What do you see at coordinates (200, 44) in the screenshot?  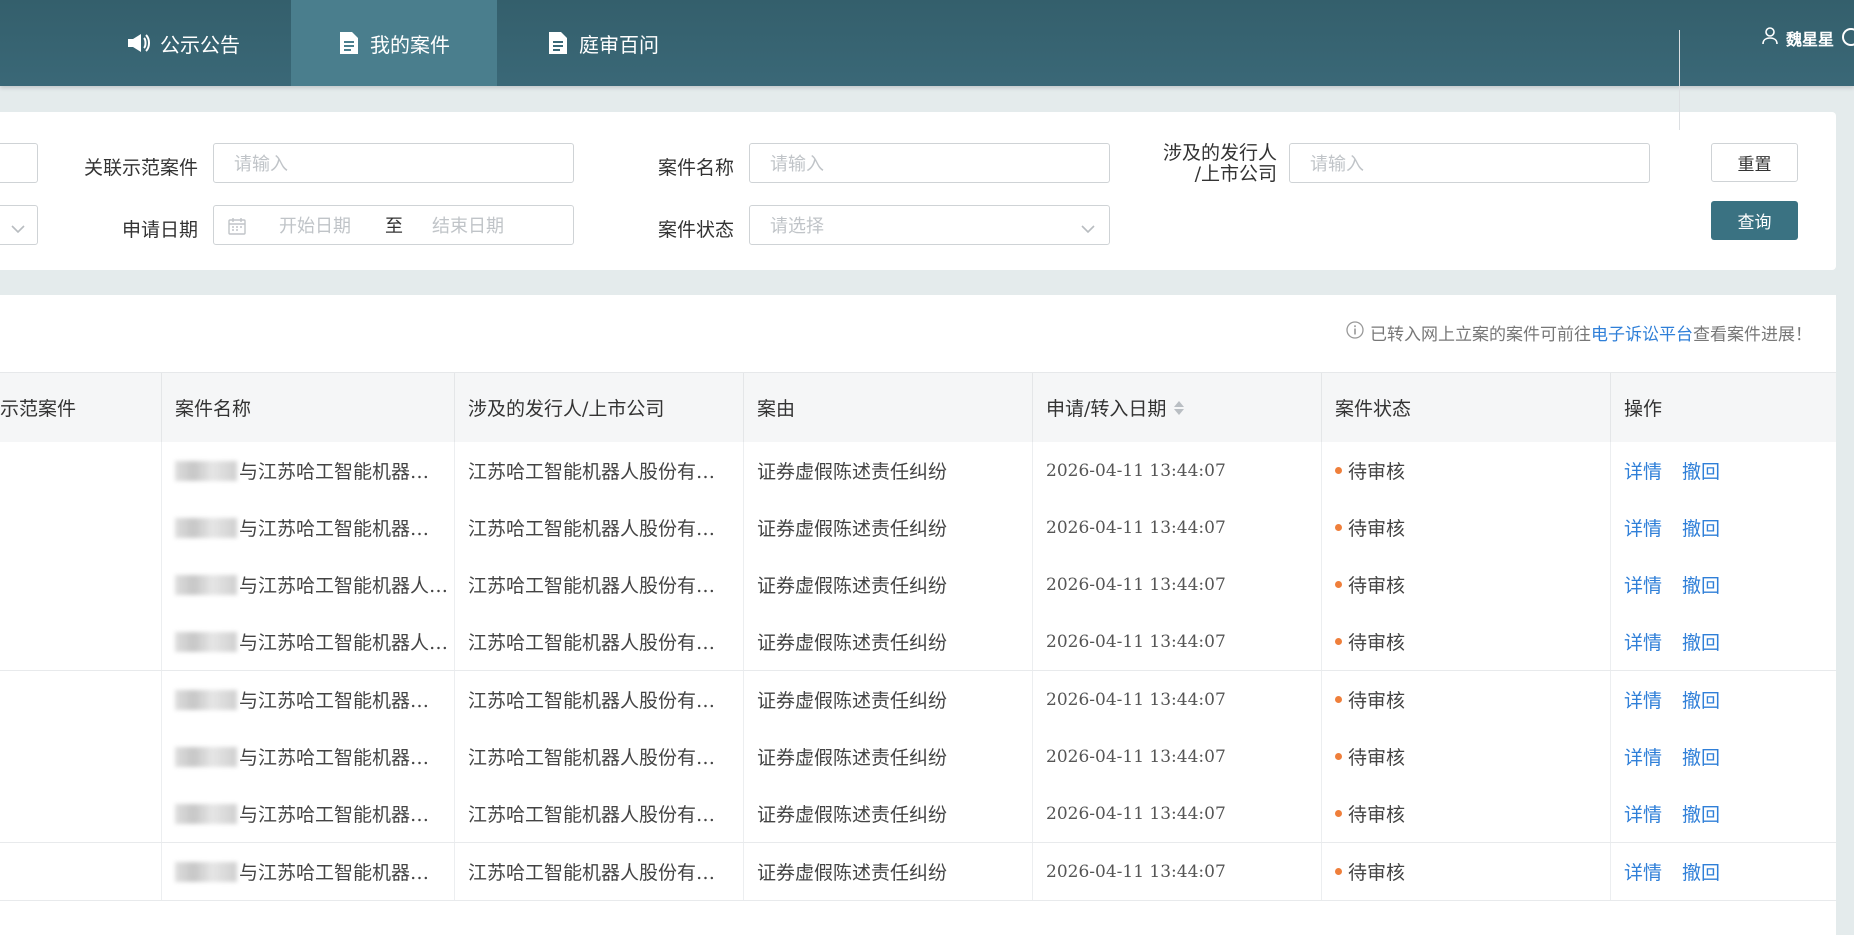 I see `tab-label: 公示公告` at bounding box center [200, 44].